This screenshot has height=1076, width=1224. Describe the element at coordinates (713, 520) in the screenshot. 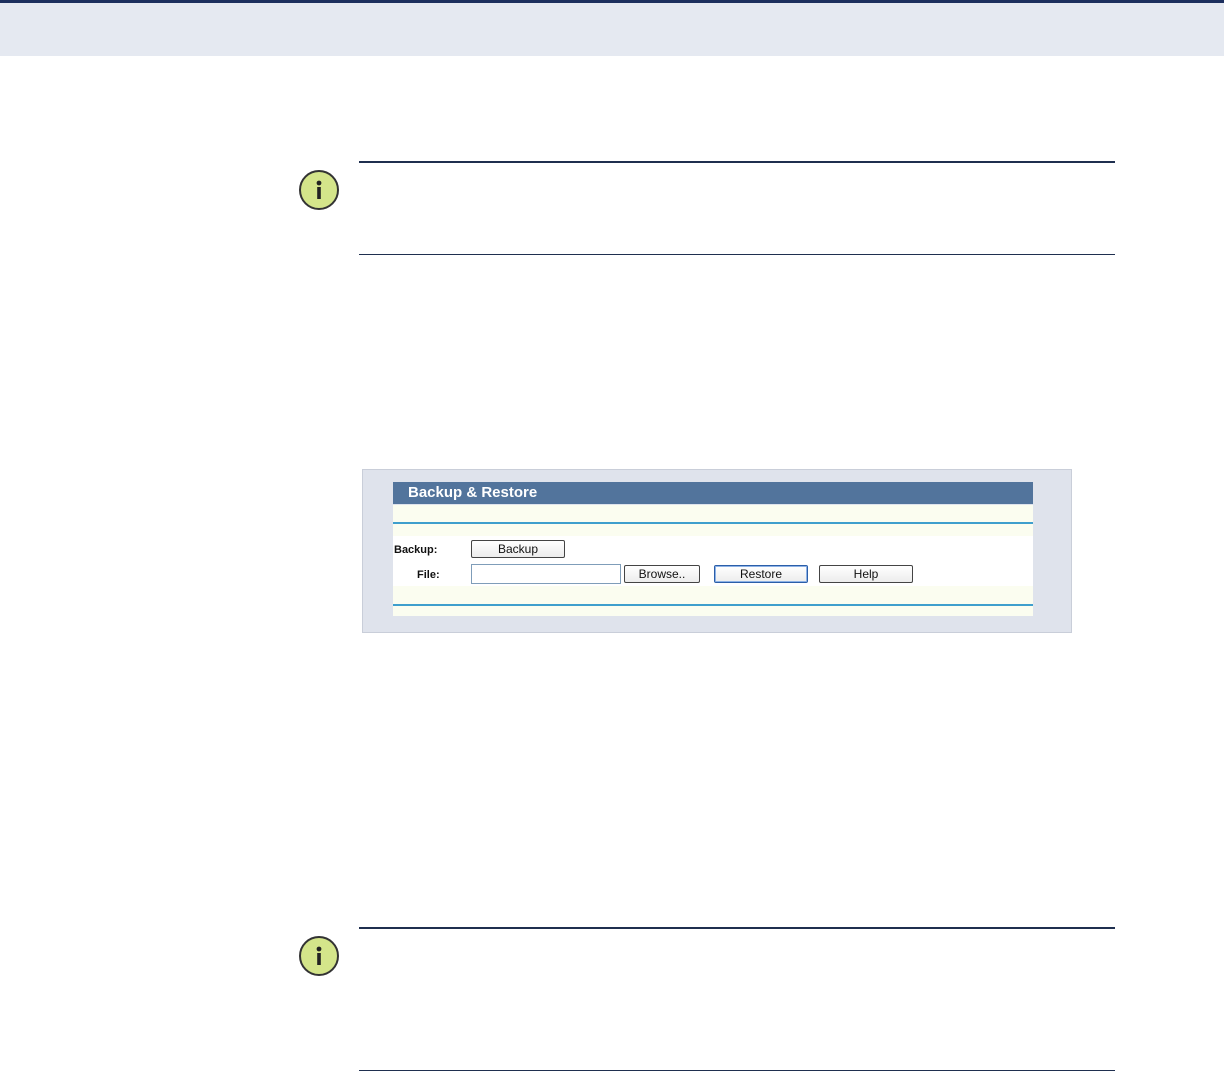

I see `panel-top-strip` at that location.